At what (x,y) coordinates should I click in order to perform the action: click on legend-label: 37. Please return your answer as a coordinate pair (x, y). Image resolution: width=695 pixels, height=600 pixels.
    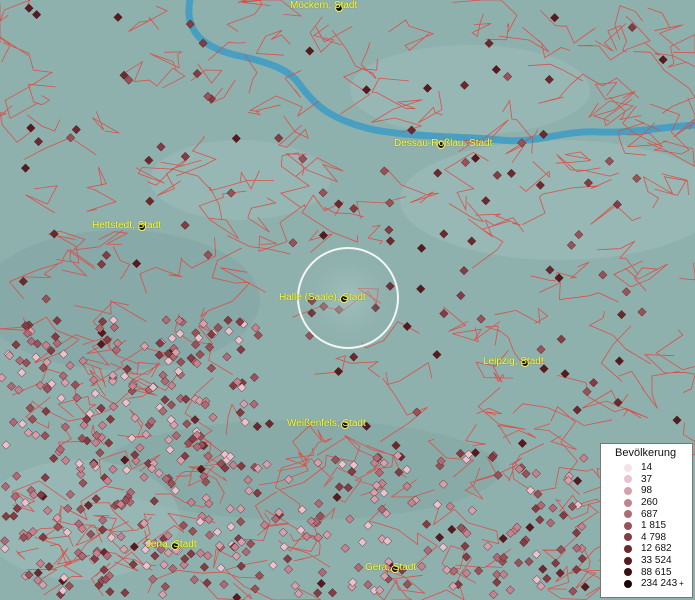
    Looking at the image, I should click on (647, 479).